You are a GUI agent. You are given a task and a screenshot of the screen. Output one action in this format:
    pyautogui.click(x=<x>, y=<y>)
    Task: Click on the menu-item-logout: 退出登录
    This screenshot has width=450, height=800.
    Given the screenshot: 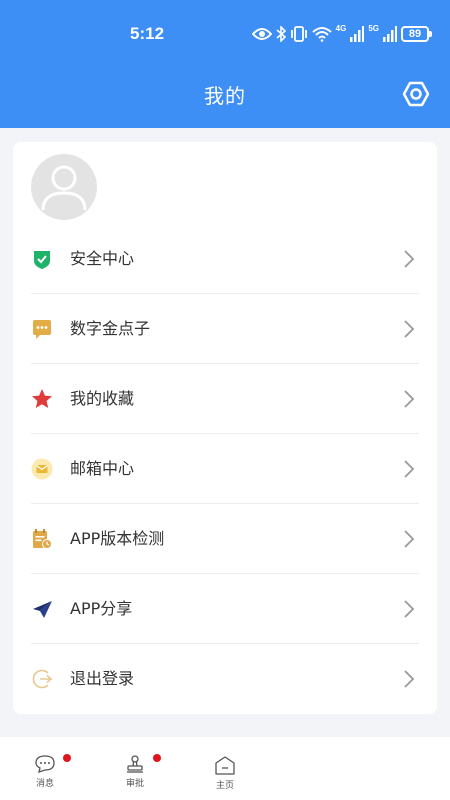 What is the action you would take?
    pyautogui.click(x=225, y=679)
    